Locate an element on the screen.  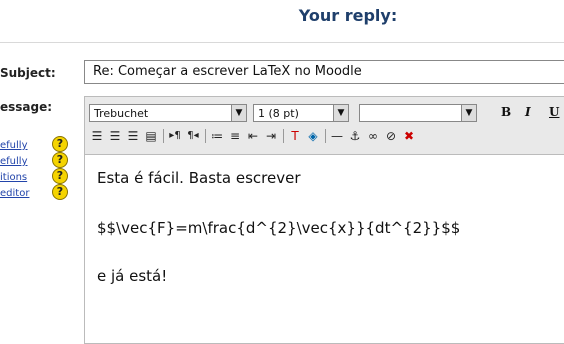
message-label: essage: is located at coordinates (26, 107).